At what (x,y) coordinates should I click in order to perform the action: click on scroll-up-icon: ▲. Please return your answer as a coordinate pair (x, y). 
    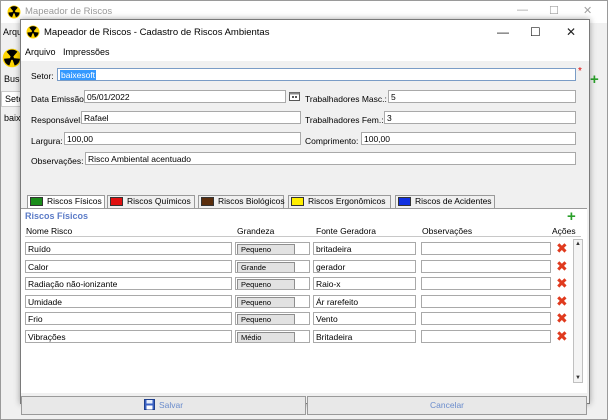
    Looking at the image, I should click on (578, 244).